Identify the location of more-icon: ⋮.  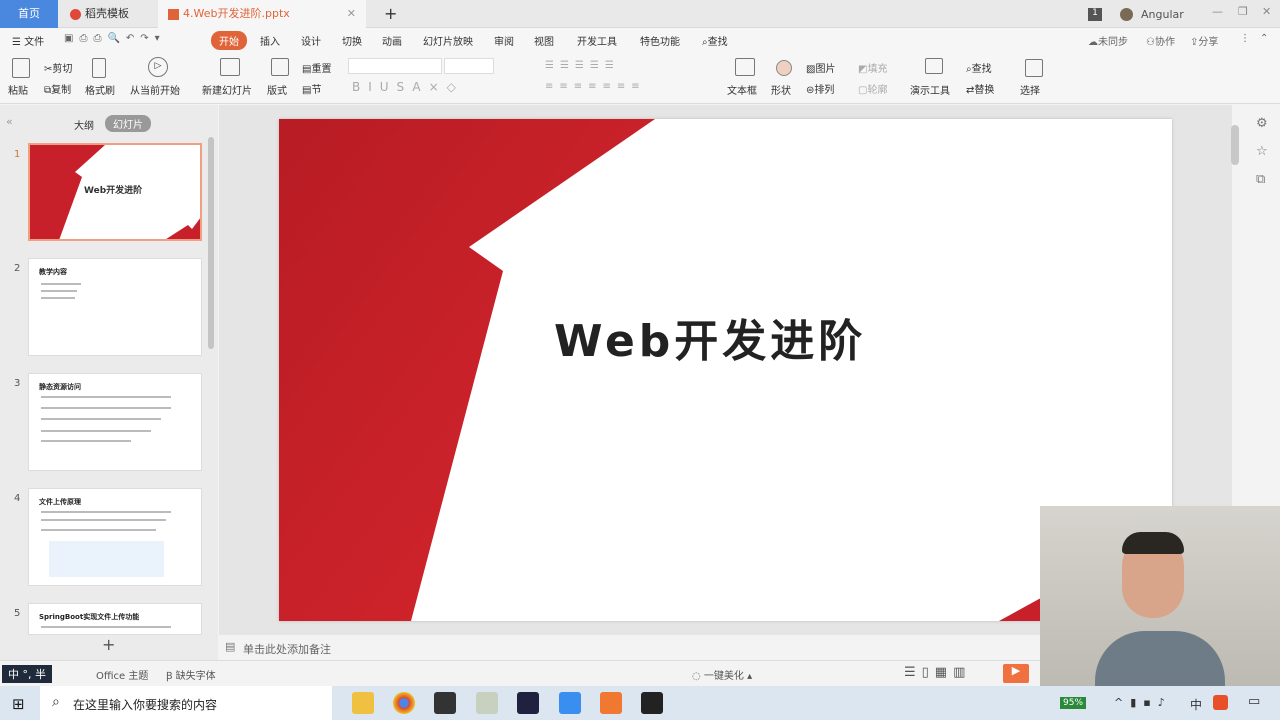
(1245, 38).